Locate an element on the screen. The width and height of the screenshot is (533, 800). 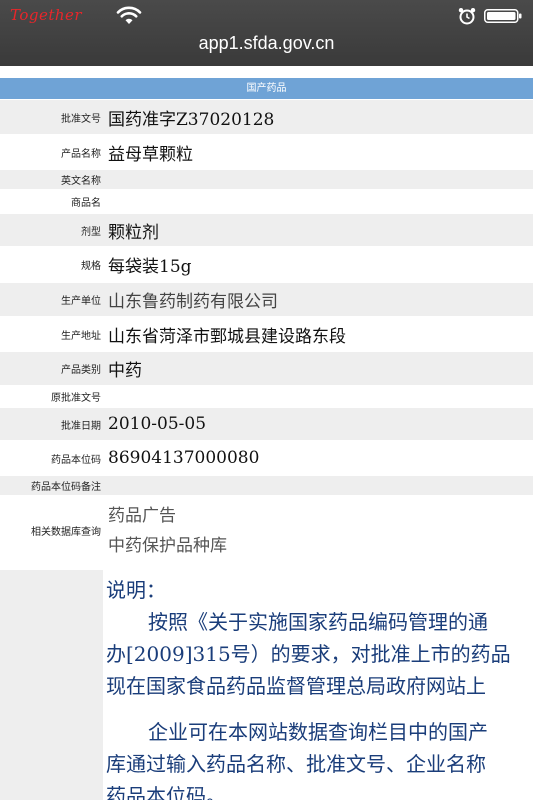
table-row: 商品名 is located at coordinates (266, 201).